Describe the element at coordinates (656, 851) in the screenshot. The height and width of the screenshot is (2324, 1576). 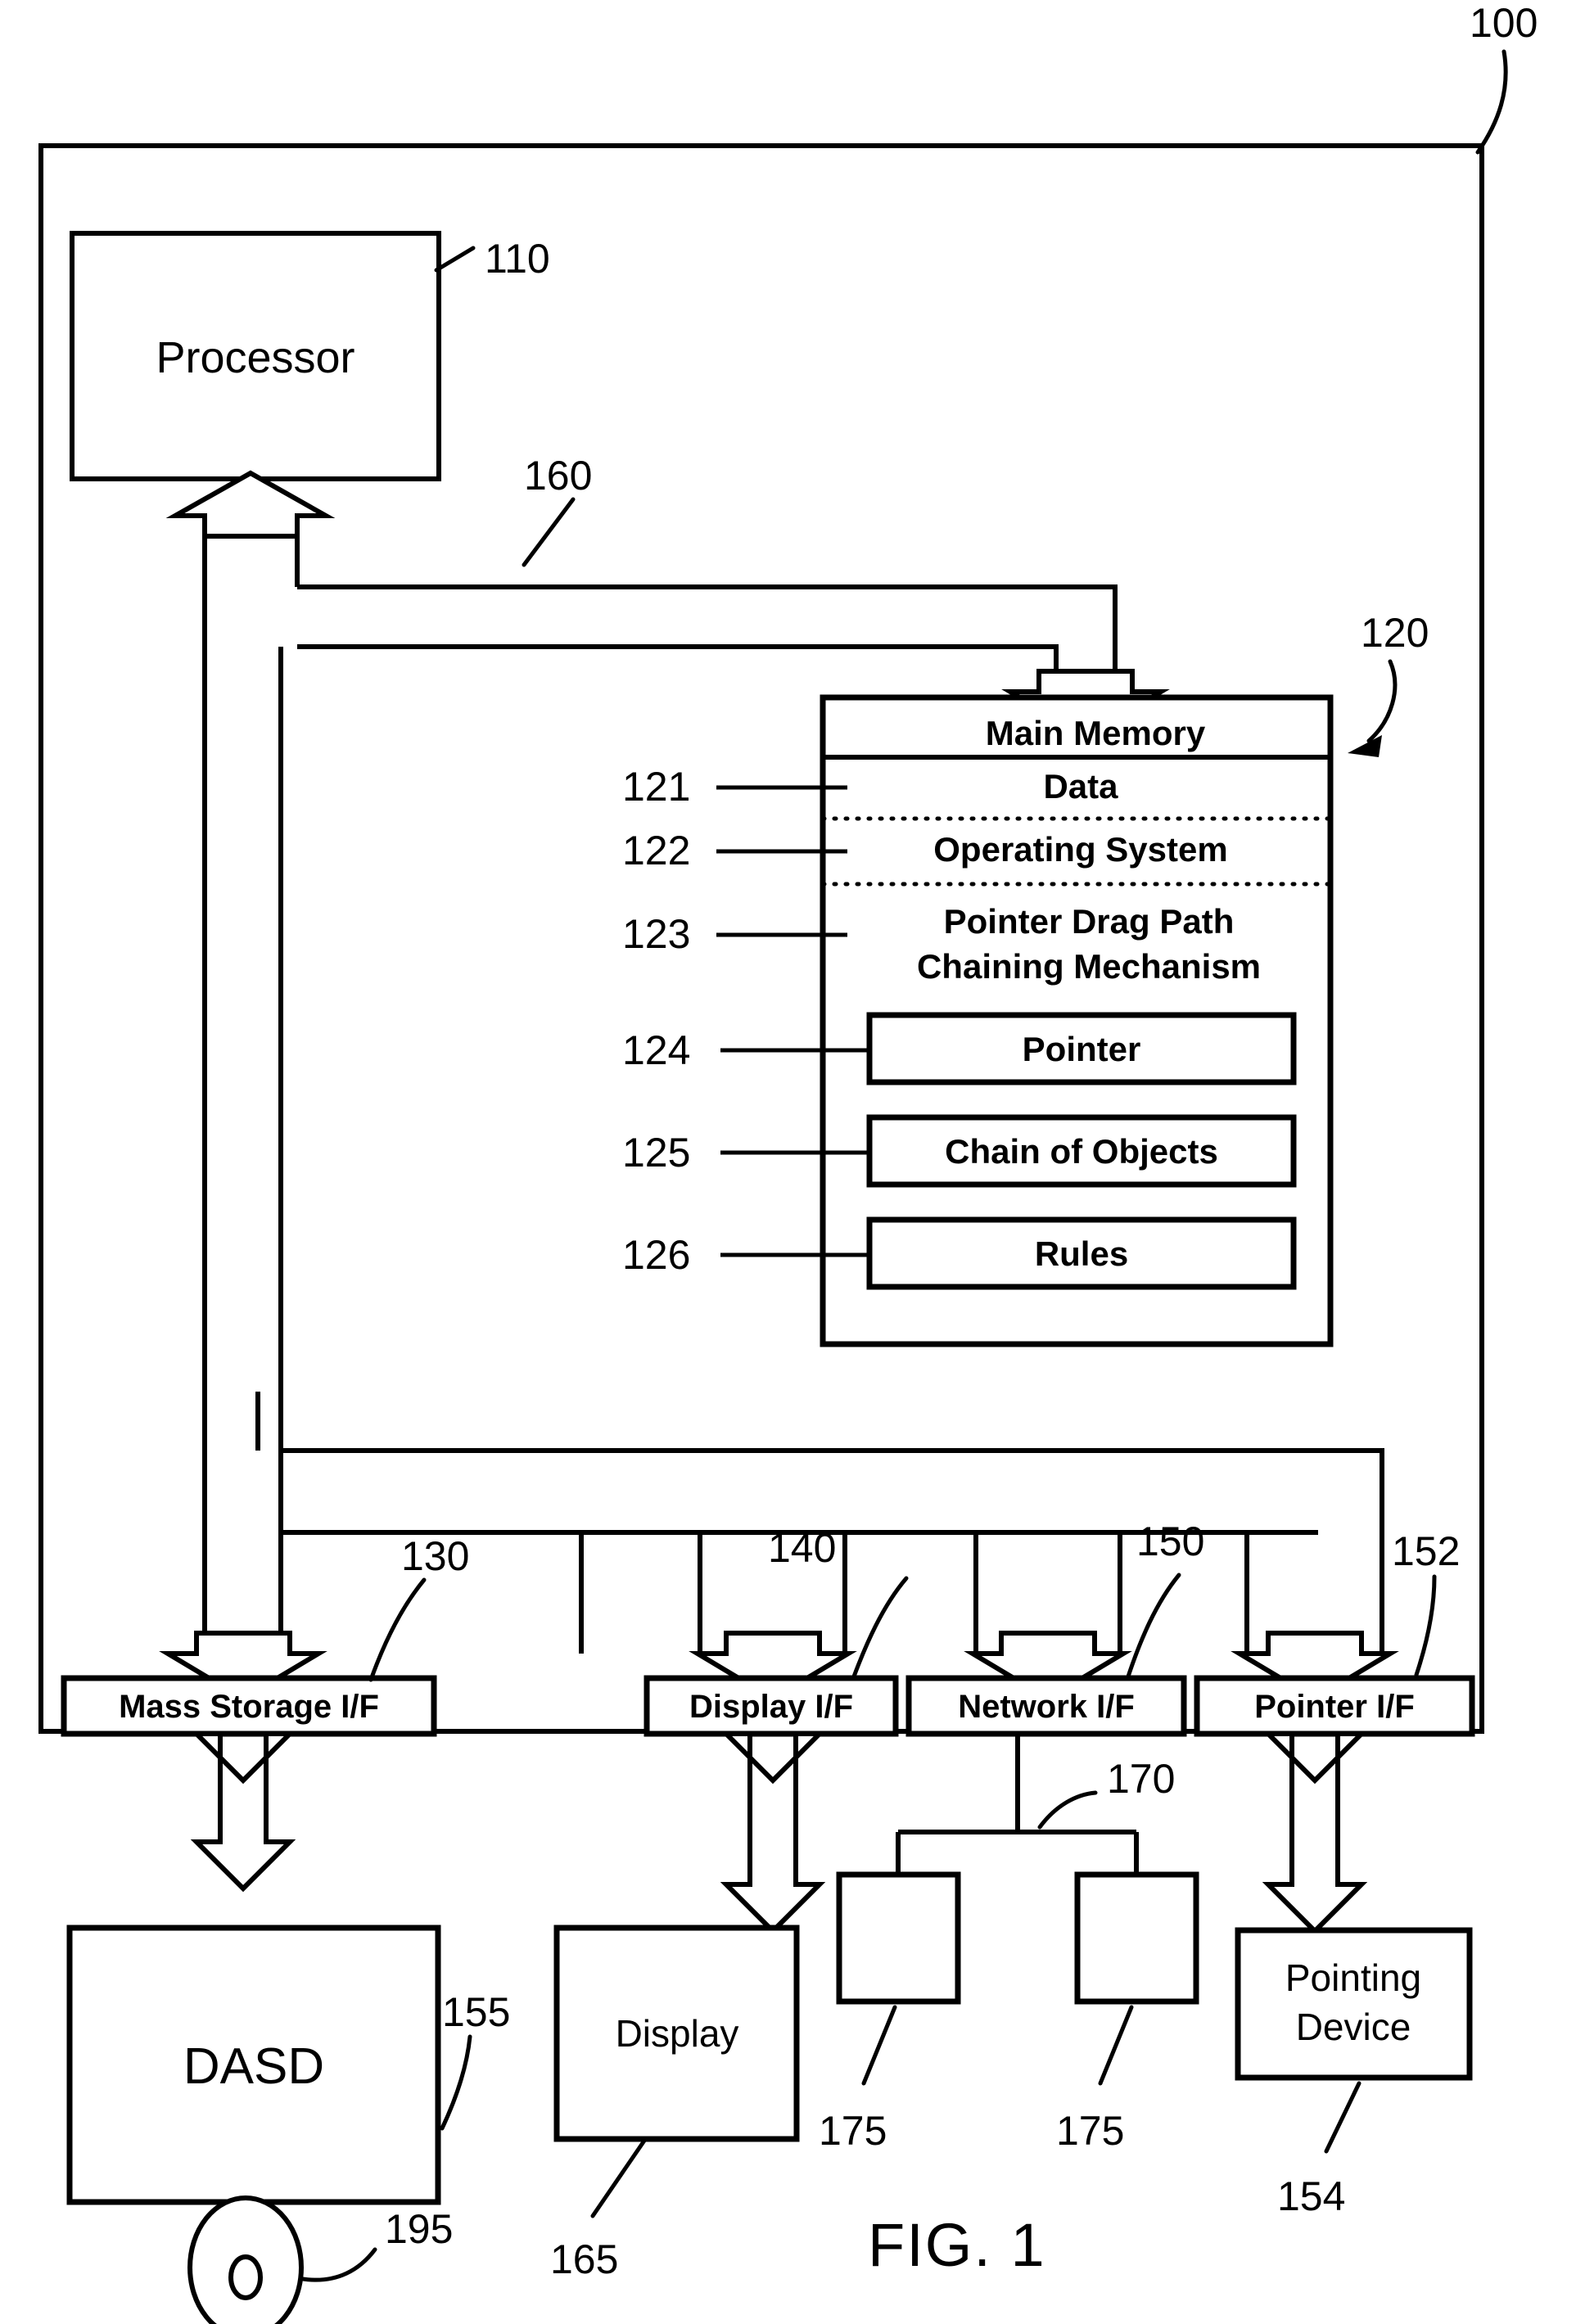
I see `ref-122-label: 122` at that location.